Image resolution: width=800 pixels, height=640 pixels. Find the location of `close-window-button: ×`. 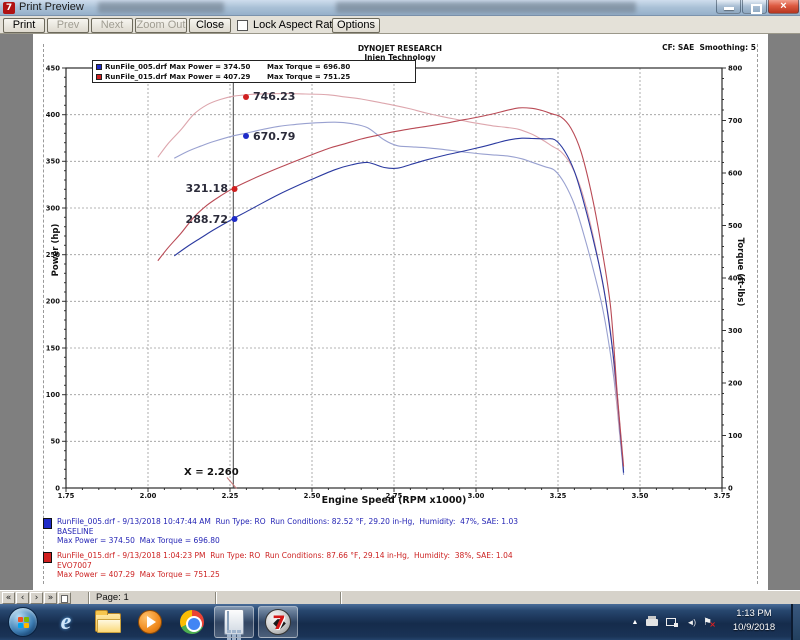

close-window-button: × is located at coordinates (783, 7).